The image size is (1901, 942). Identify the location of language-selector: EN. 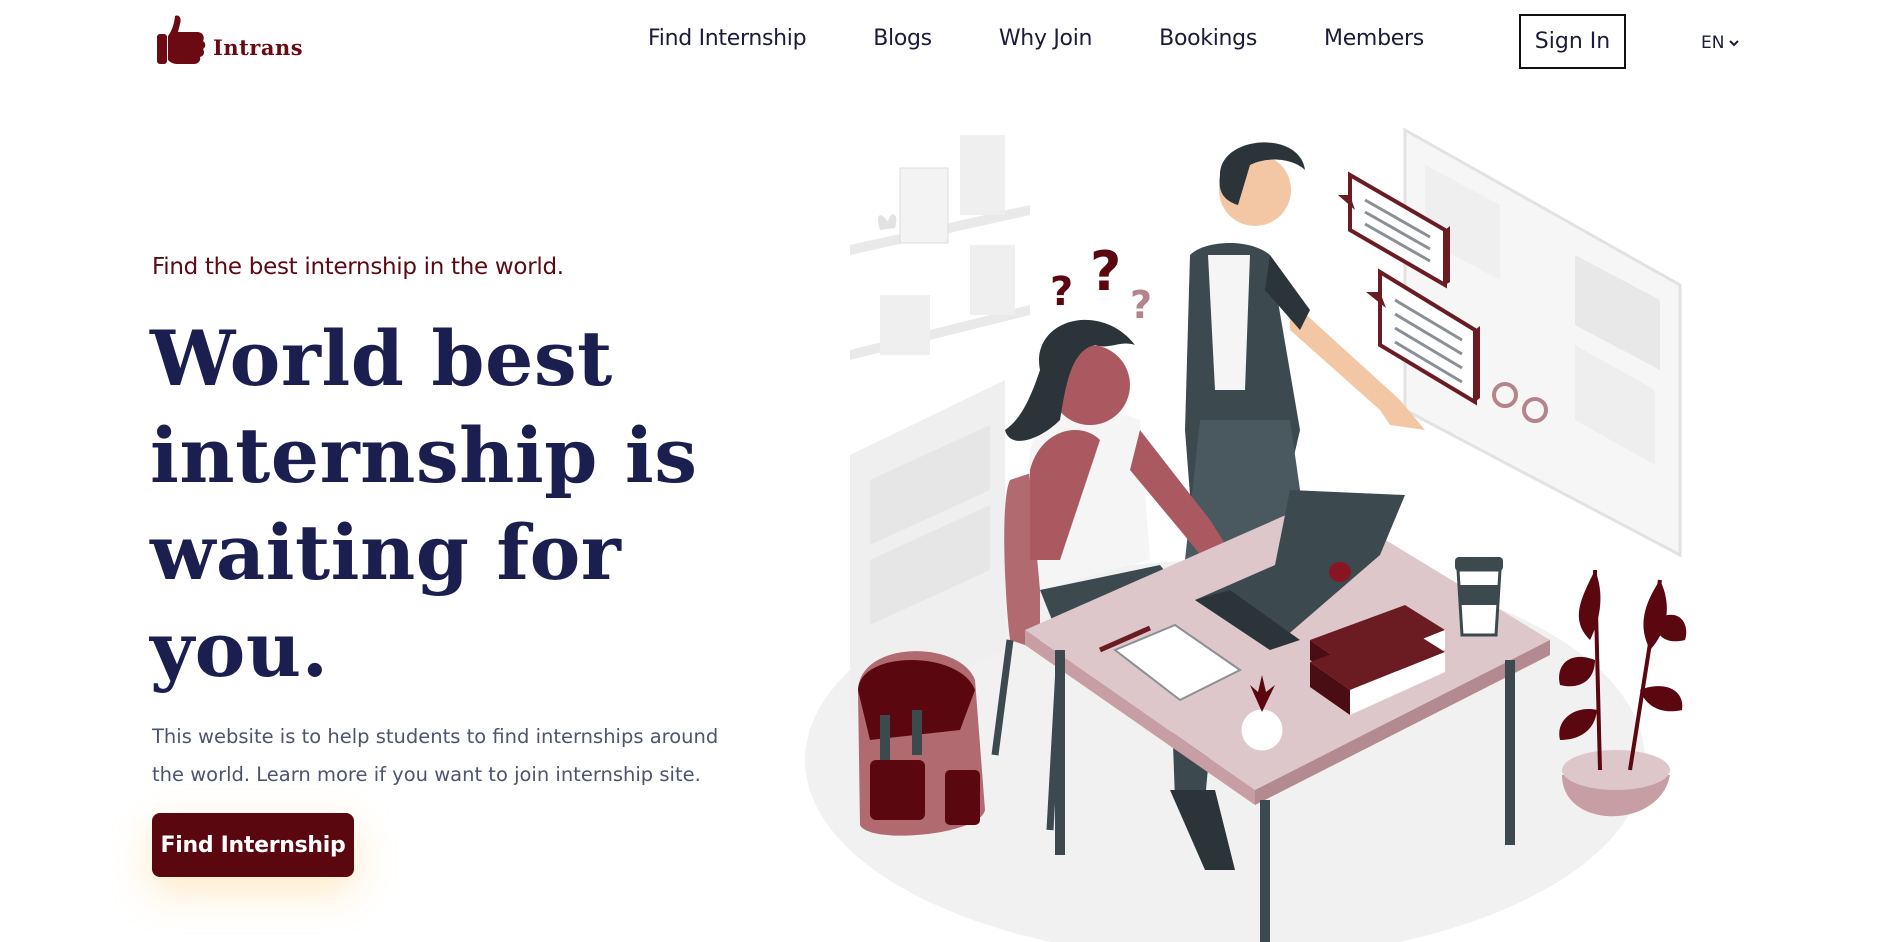
(1720, 43).